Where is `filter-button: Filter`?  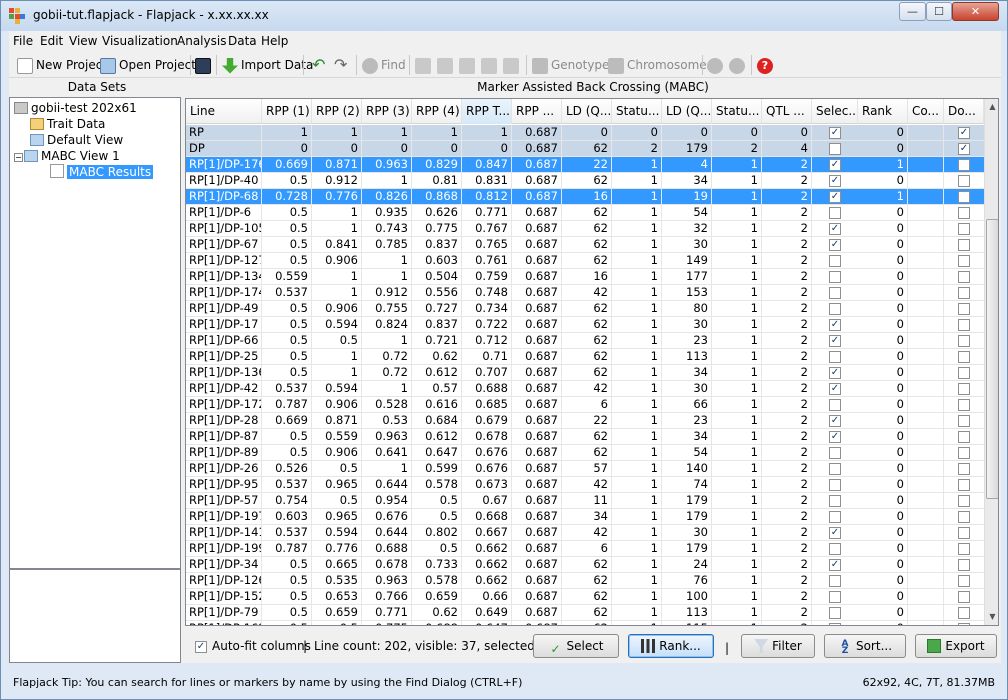 filter-button: Filter is located at coordinates (778, 646).